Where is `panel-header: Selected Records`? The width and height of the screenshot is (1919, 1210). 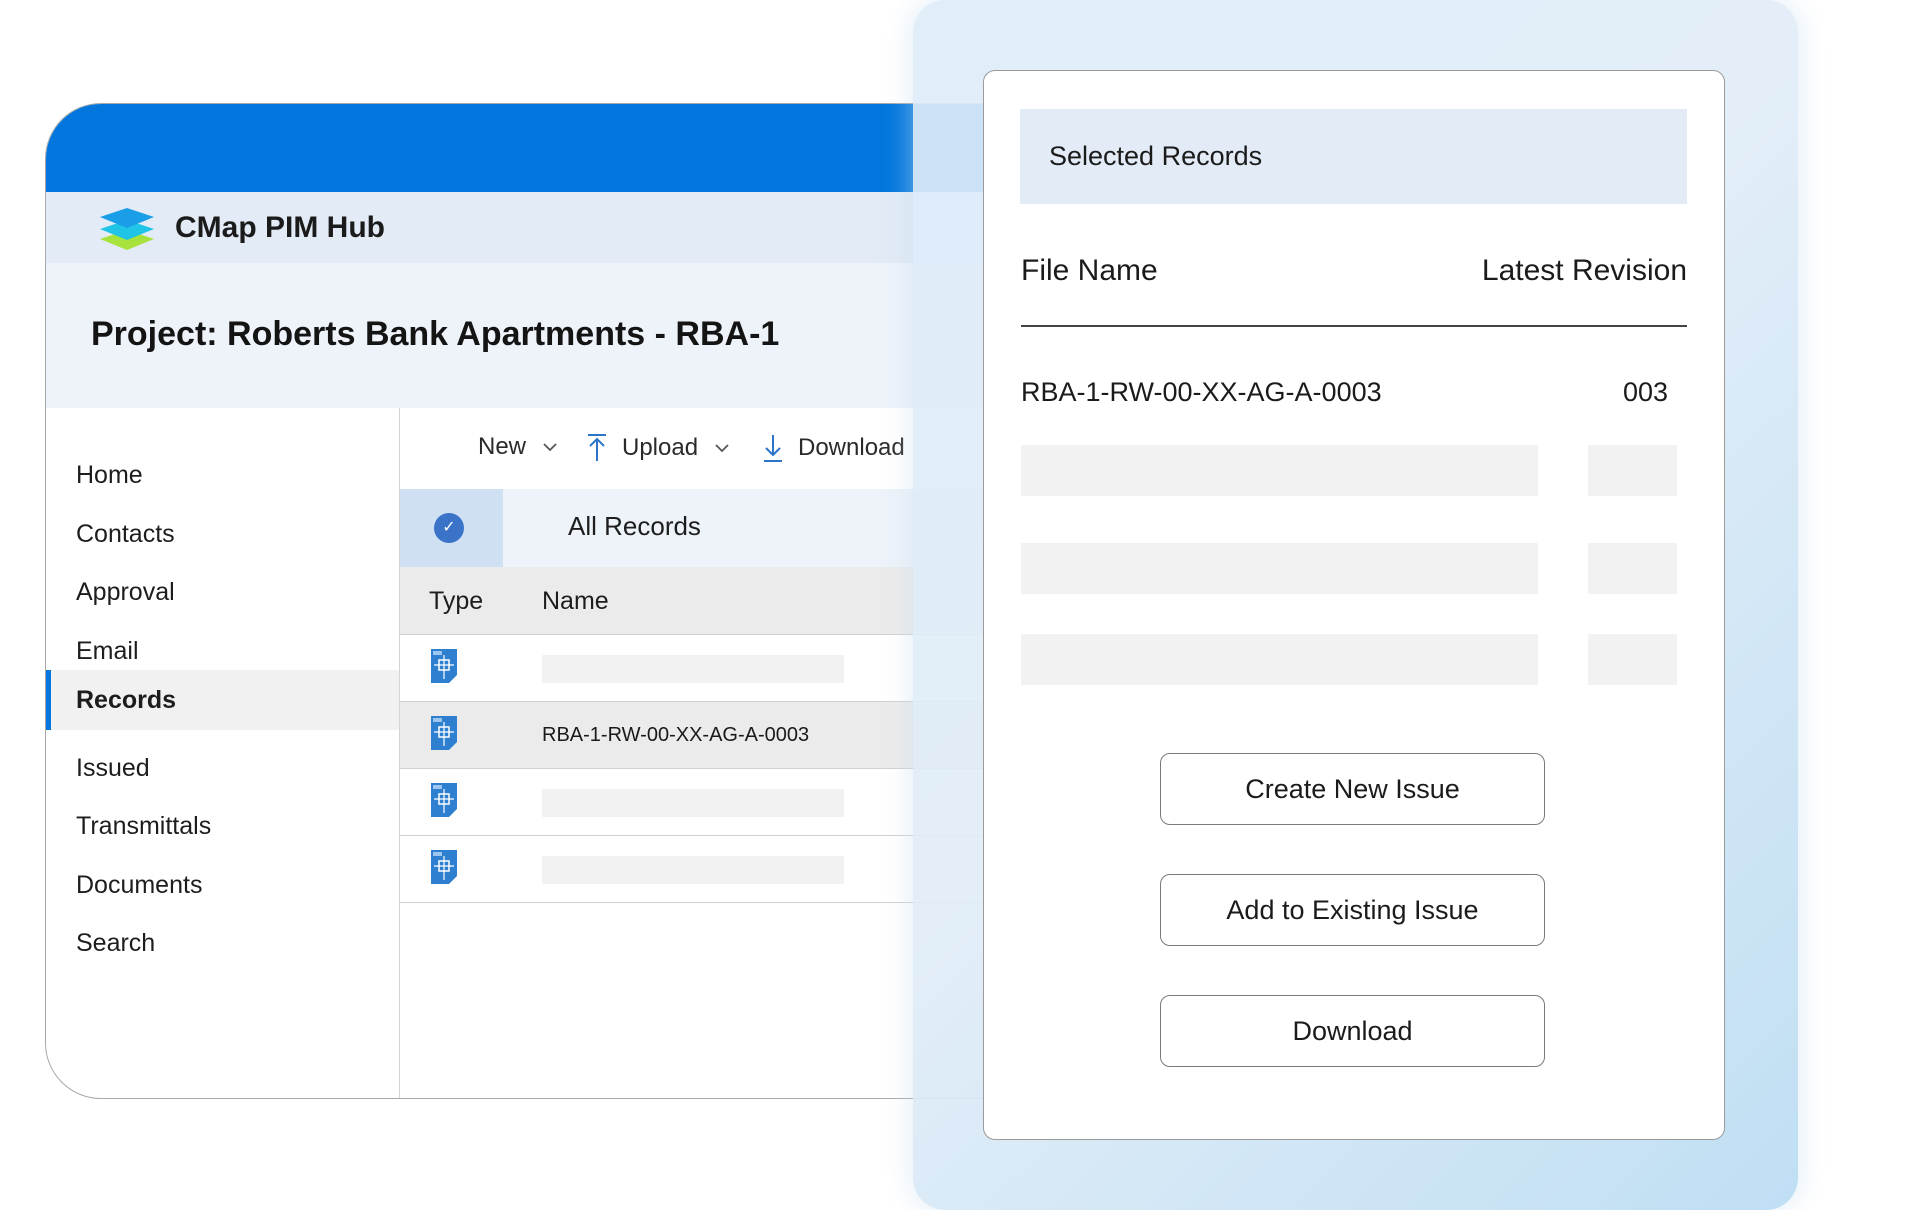
panel-header: Selected Records is located at coordinates (1353, 156).